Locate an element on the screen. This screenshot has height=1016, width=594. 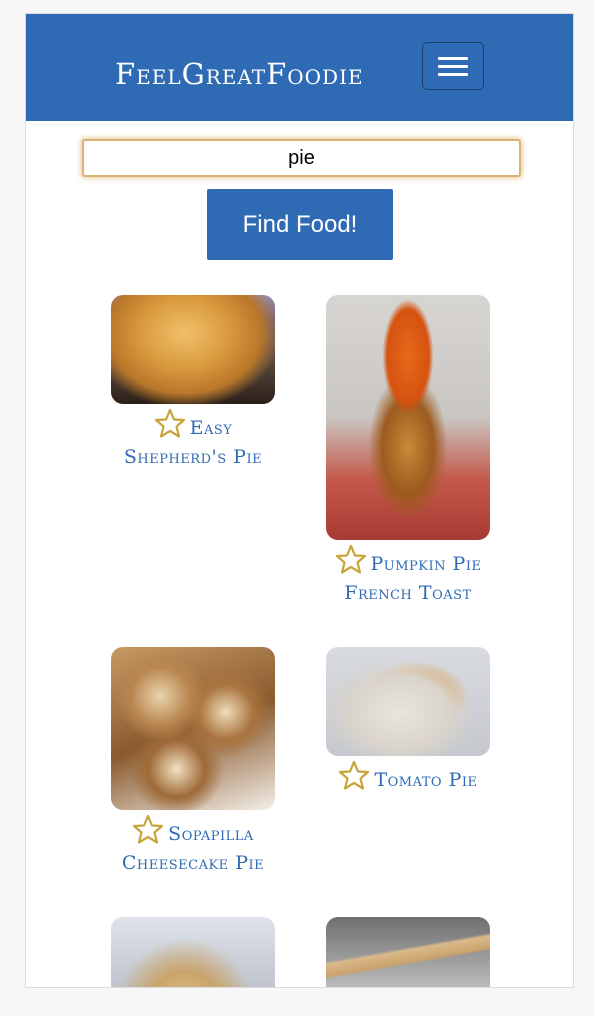
recipe-title: Pumpkin Pie French Toast is located at coordinates (408, 576).